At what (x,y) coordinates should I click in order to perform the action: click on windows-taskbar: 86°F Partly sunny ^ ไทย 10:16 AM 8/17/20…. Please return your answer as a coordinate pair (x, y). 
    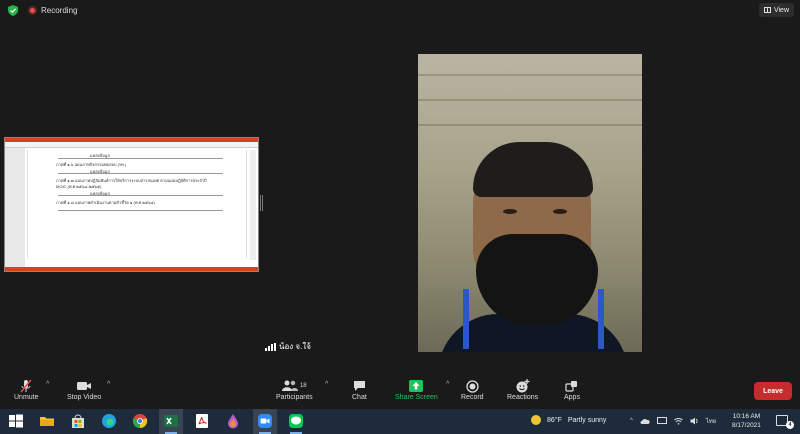
    Looking at the image, I should click on (400, 421).